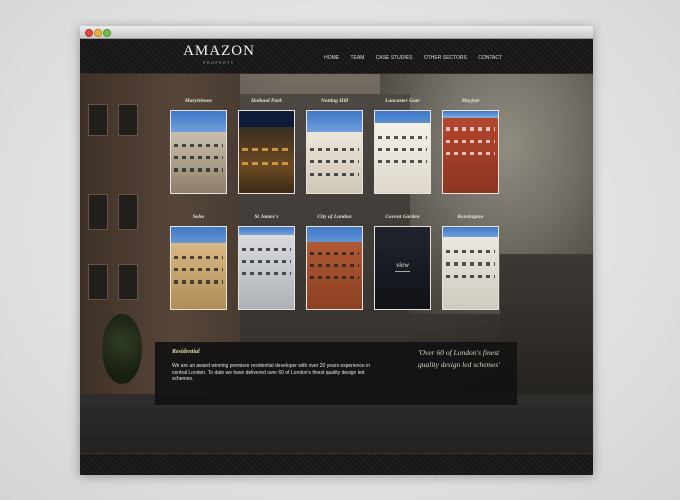 The image size is (680, 500). What do you see at coordinates (186, 352) in the screenshot?
I see `info-title: Residential` at bounding box center [186, 352].